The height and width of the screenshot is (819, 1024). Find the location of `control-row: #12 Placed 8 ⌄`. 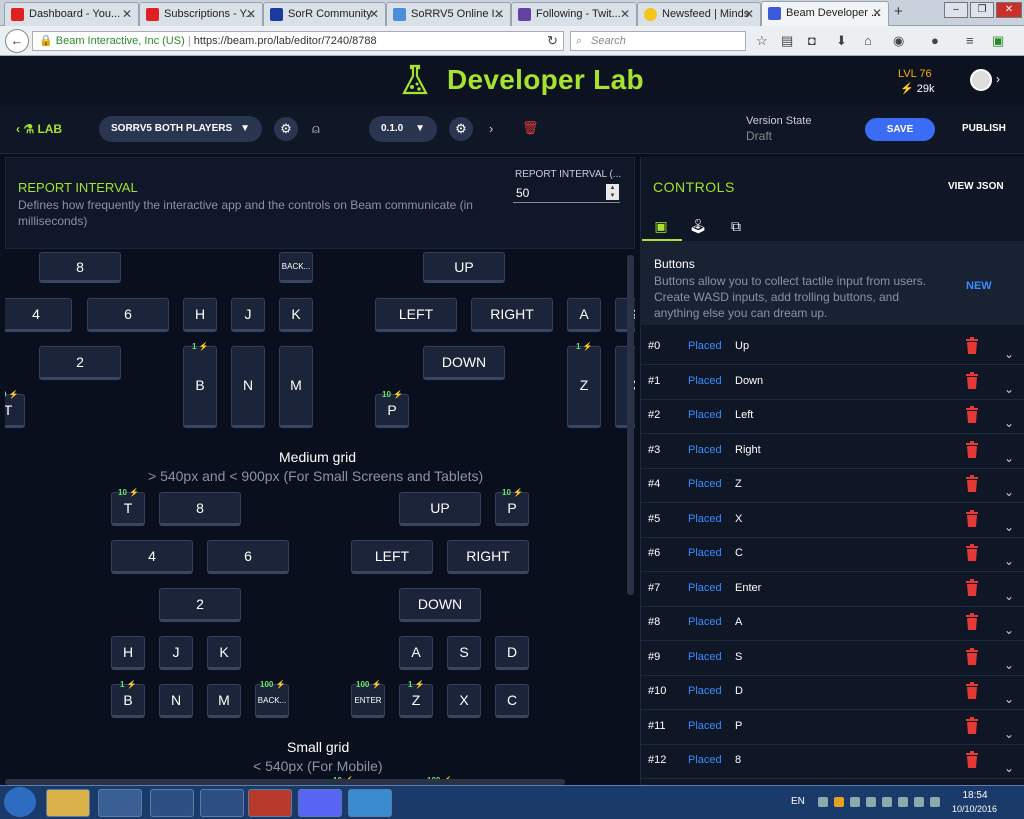

control-row: #12 Placed 8 ⌄ is located at coordinates (832, 762).